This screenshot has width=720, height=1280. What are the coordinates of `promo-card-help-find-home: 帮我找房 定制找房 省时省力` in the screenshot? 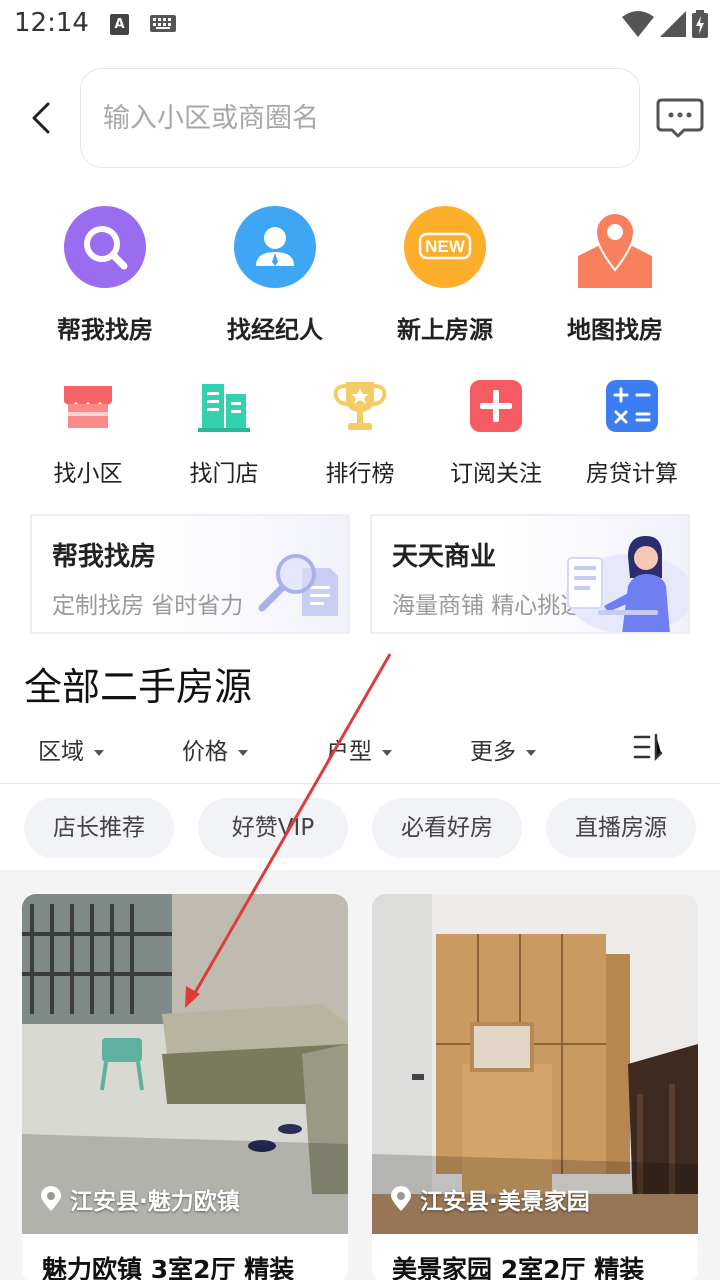 It's located at (190, 574).